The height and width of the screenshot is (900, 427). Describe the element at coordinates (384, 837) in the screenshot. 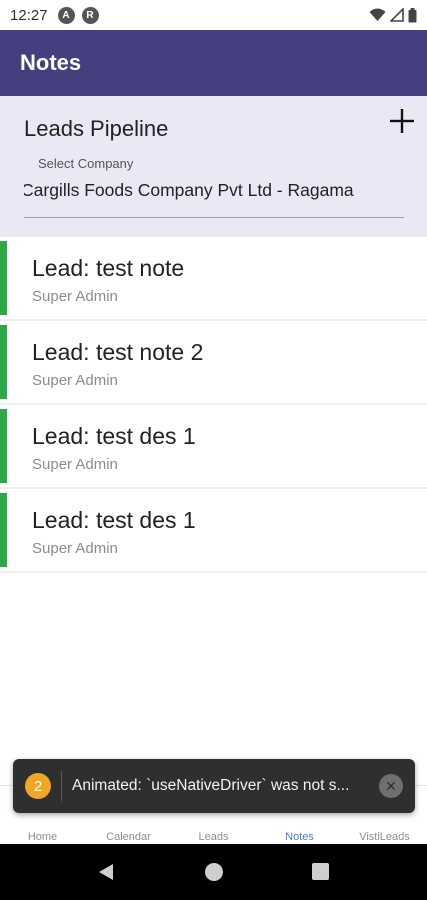

I see `tab-label: VistiLeads` at that location.